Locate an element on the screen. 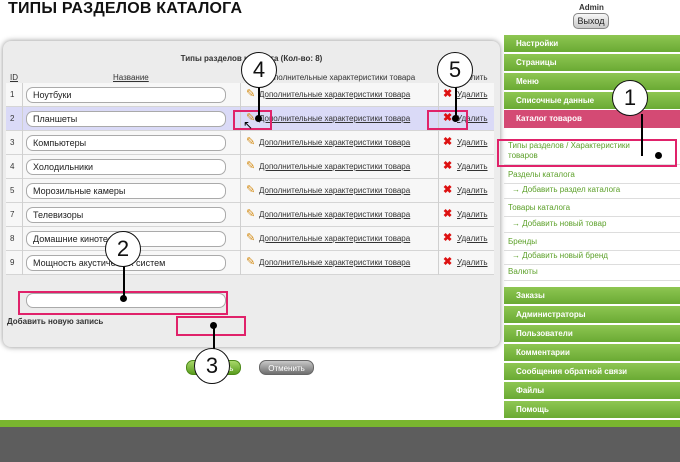  callout-2-pointer is located at coordinates (124, 280).